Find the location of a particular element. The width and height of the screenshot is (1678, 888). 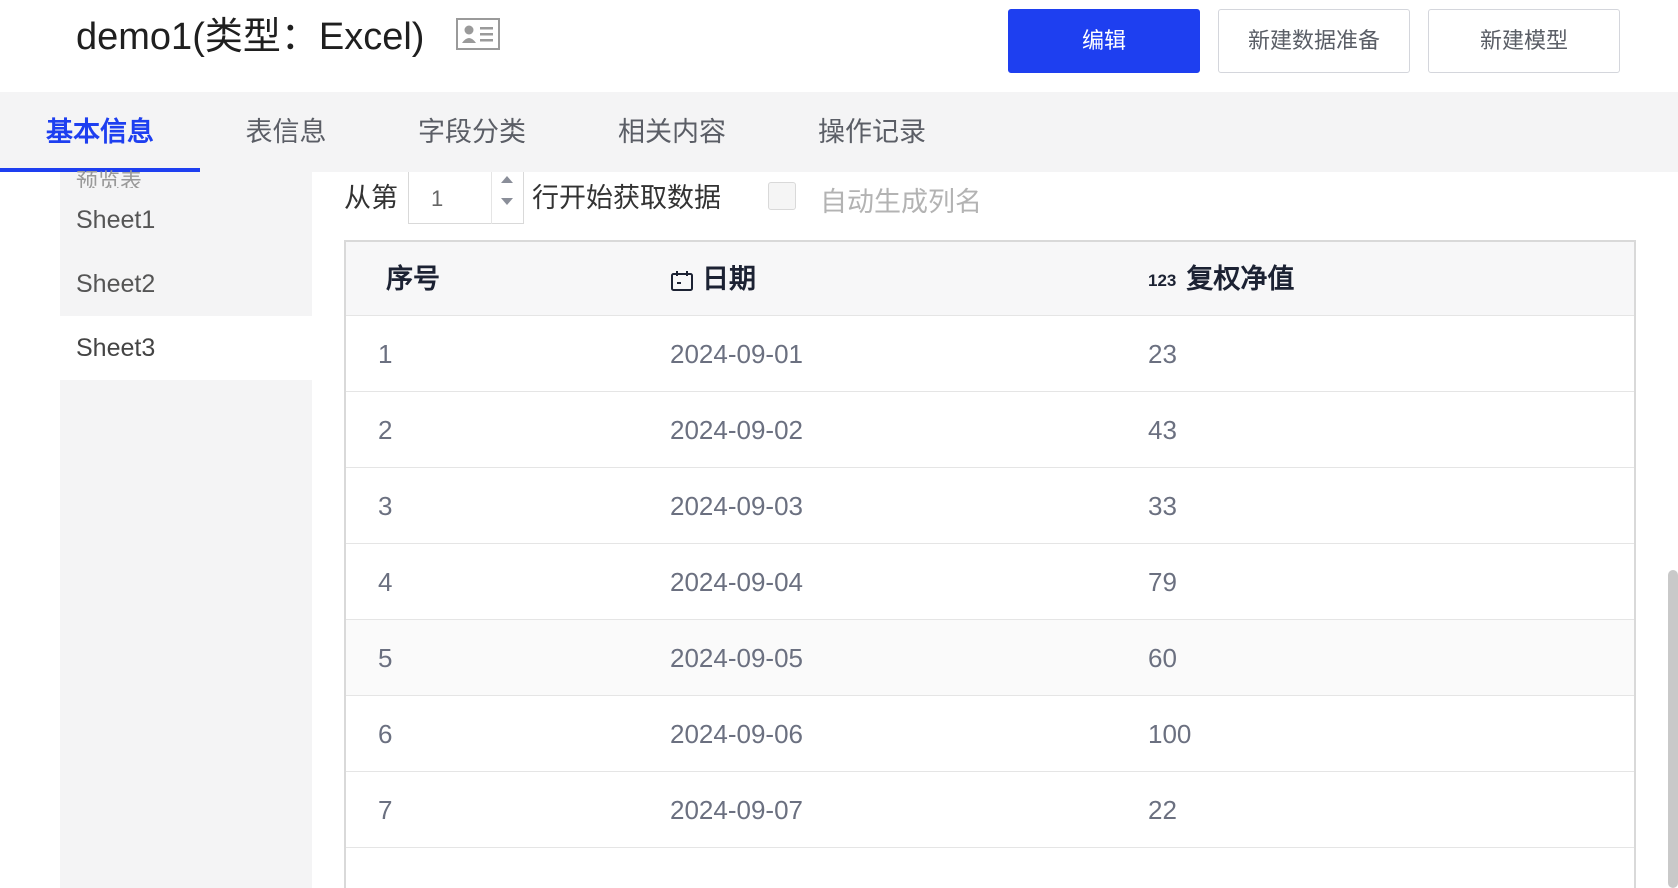

from-row-label: 从第 is located at coordinates (371, 198).